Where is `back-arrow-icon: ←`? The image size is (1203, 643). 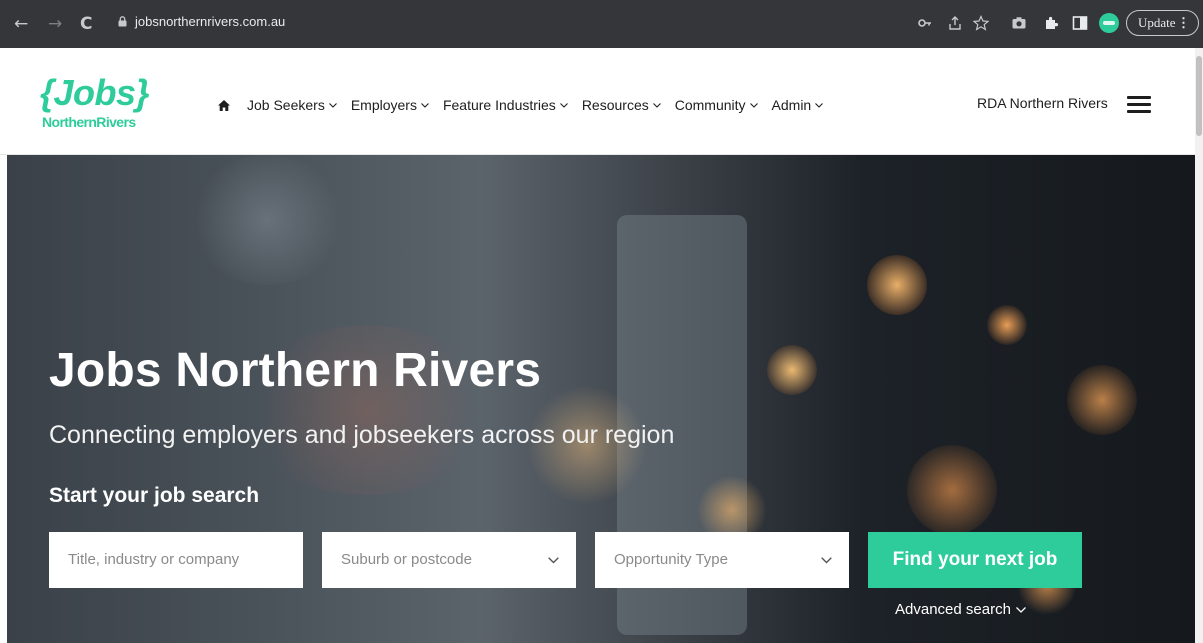 back-arrow-icon: ← is located at coordinates (21, 24).